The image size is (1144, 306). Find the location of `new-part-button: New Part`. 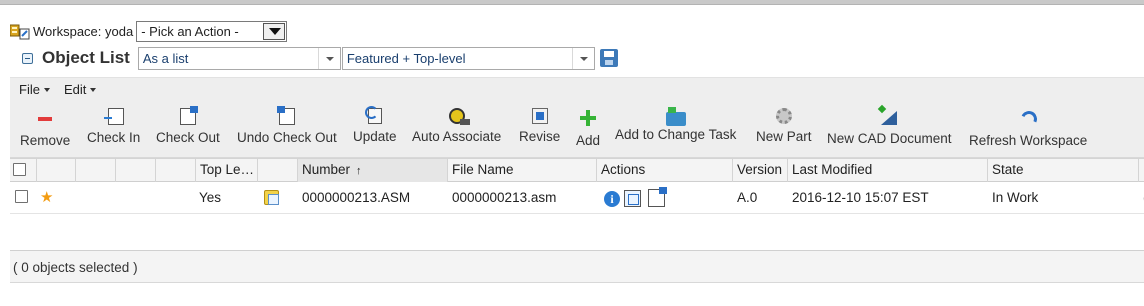

new-part-button: New Part is located at coordinates (784, 131).